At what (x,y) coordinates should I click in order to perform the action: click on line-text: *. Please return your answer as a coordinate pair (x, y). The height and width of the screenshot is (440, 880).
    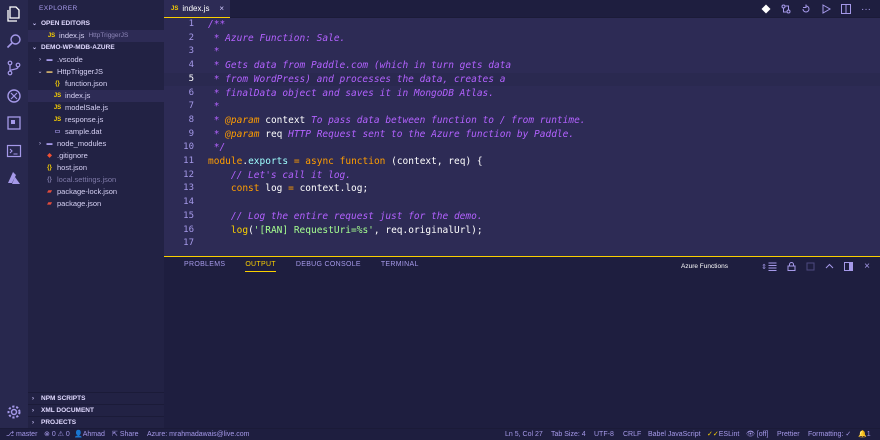
    Looking at the image, I should click on (214, 107).